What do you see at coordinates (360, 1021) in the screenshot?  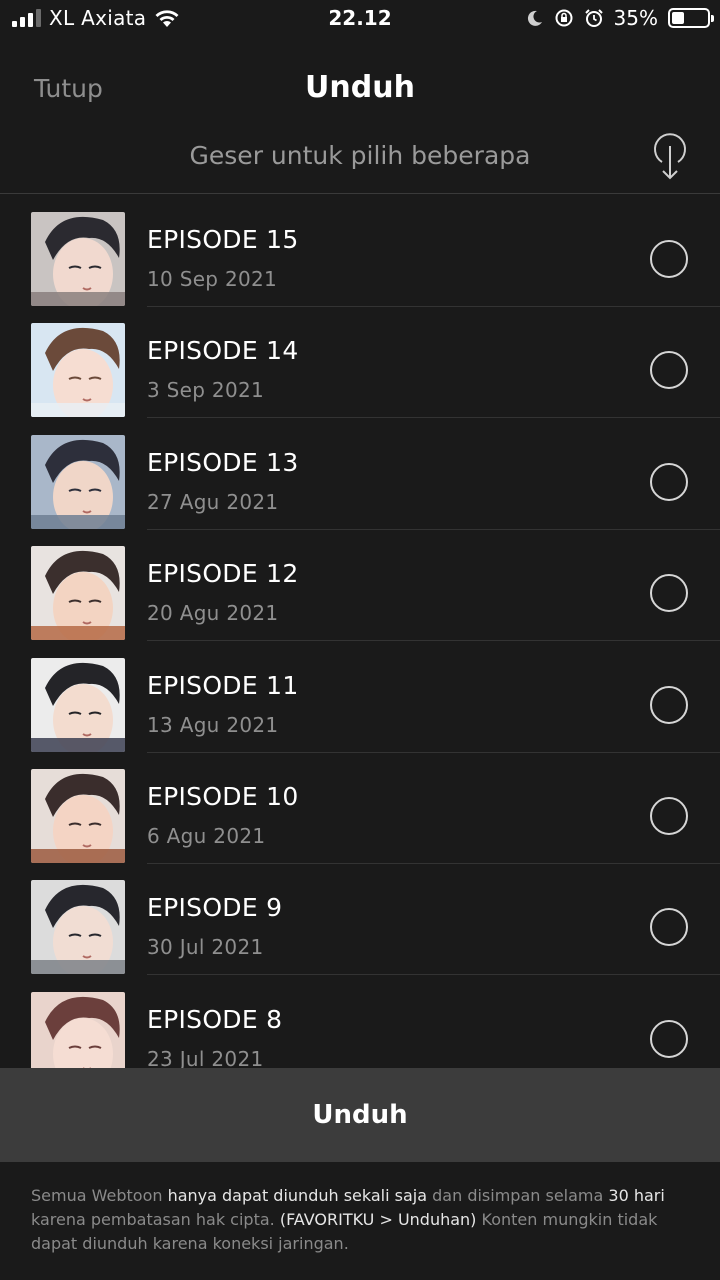 I see `episode-row: EPISODE 8 23 Jul 2021` at bounding box center [360, 1021].